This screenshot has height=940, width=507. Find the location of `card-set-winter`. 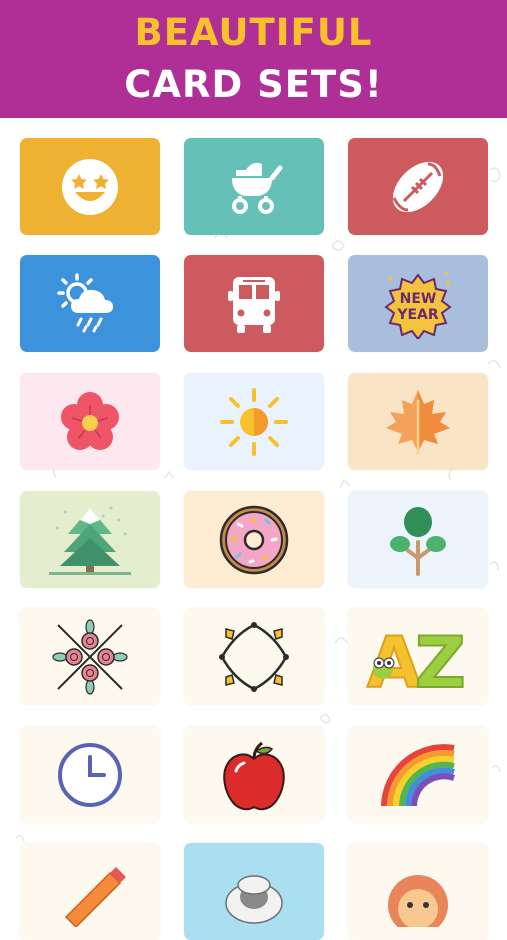

card-set-winter is located at coordinates (90, 539).